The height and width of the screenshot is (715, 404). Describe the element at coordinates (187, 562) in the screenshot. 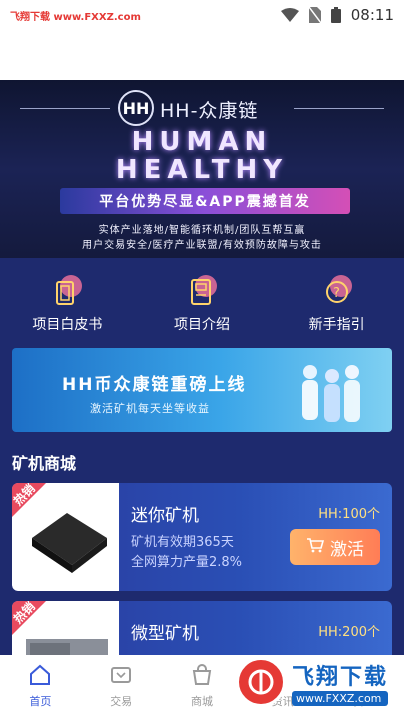

I see `product-output: 全网算力产量2.8%` at that location.